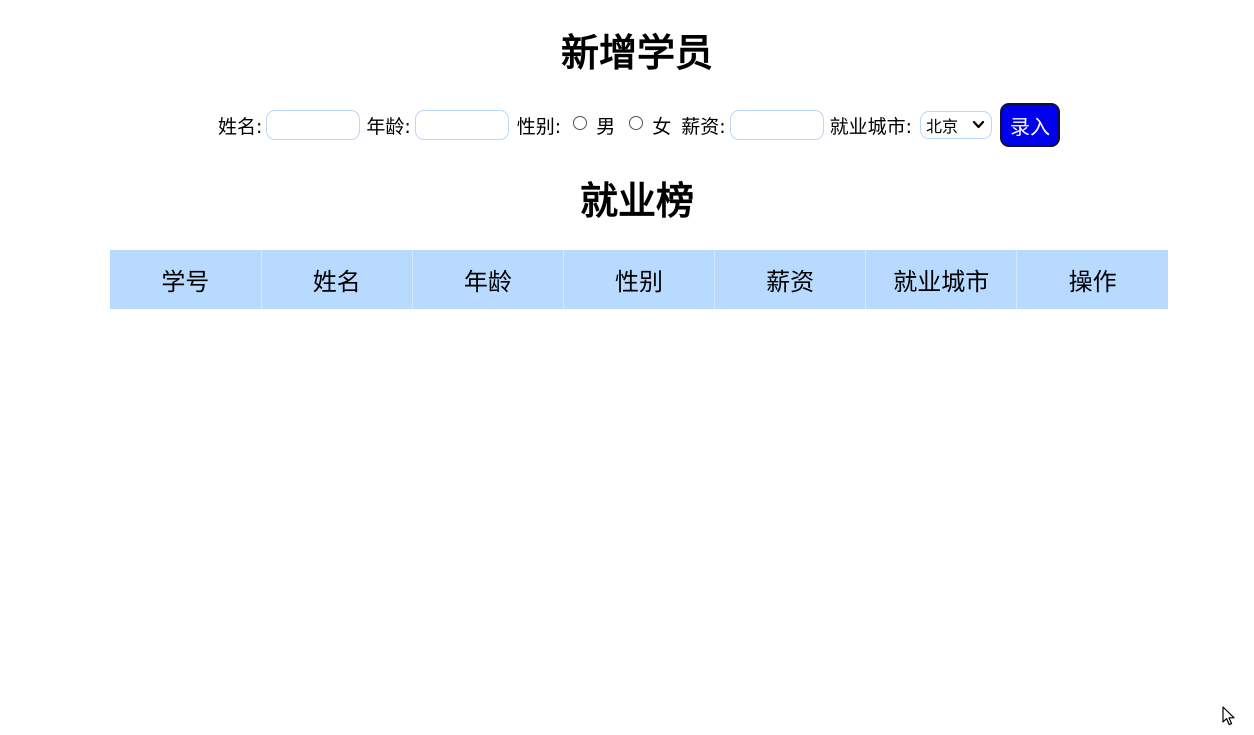 The image size is (1254, 735). What do you see at coordinates (606, 126) in the screenshot?
I see `gender-male-label: 男` at bounding box center [606, 126].